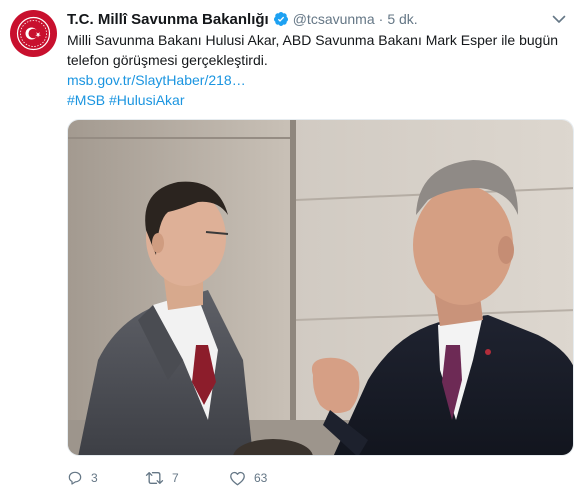  Describe the element at coordinates (75, 478) in the screenshot. I see `reply-icon` at that location.